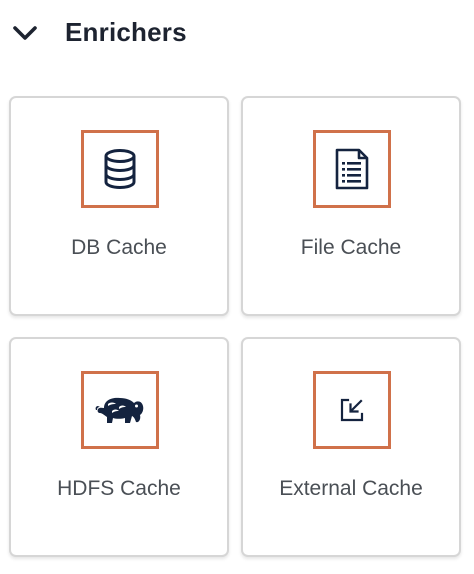 This screenshot has width=474, height=574. What do you see at coordinates (119, 247) in the screenshot?
I see `card-label: DB Cache` at bounding box center [119, 247].